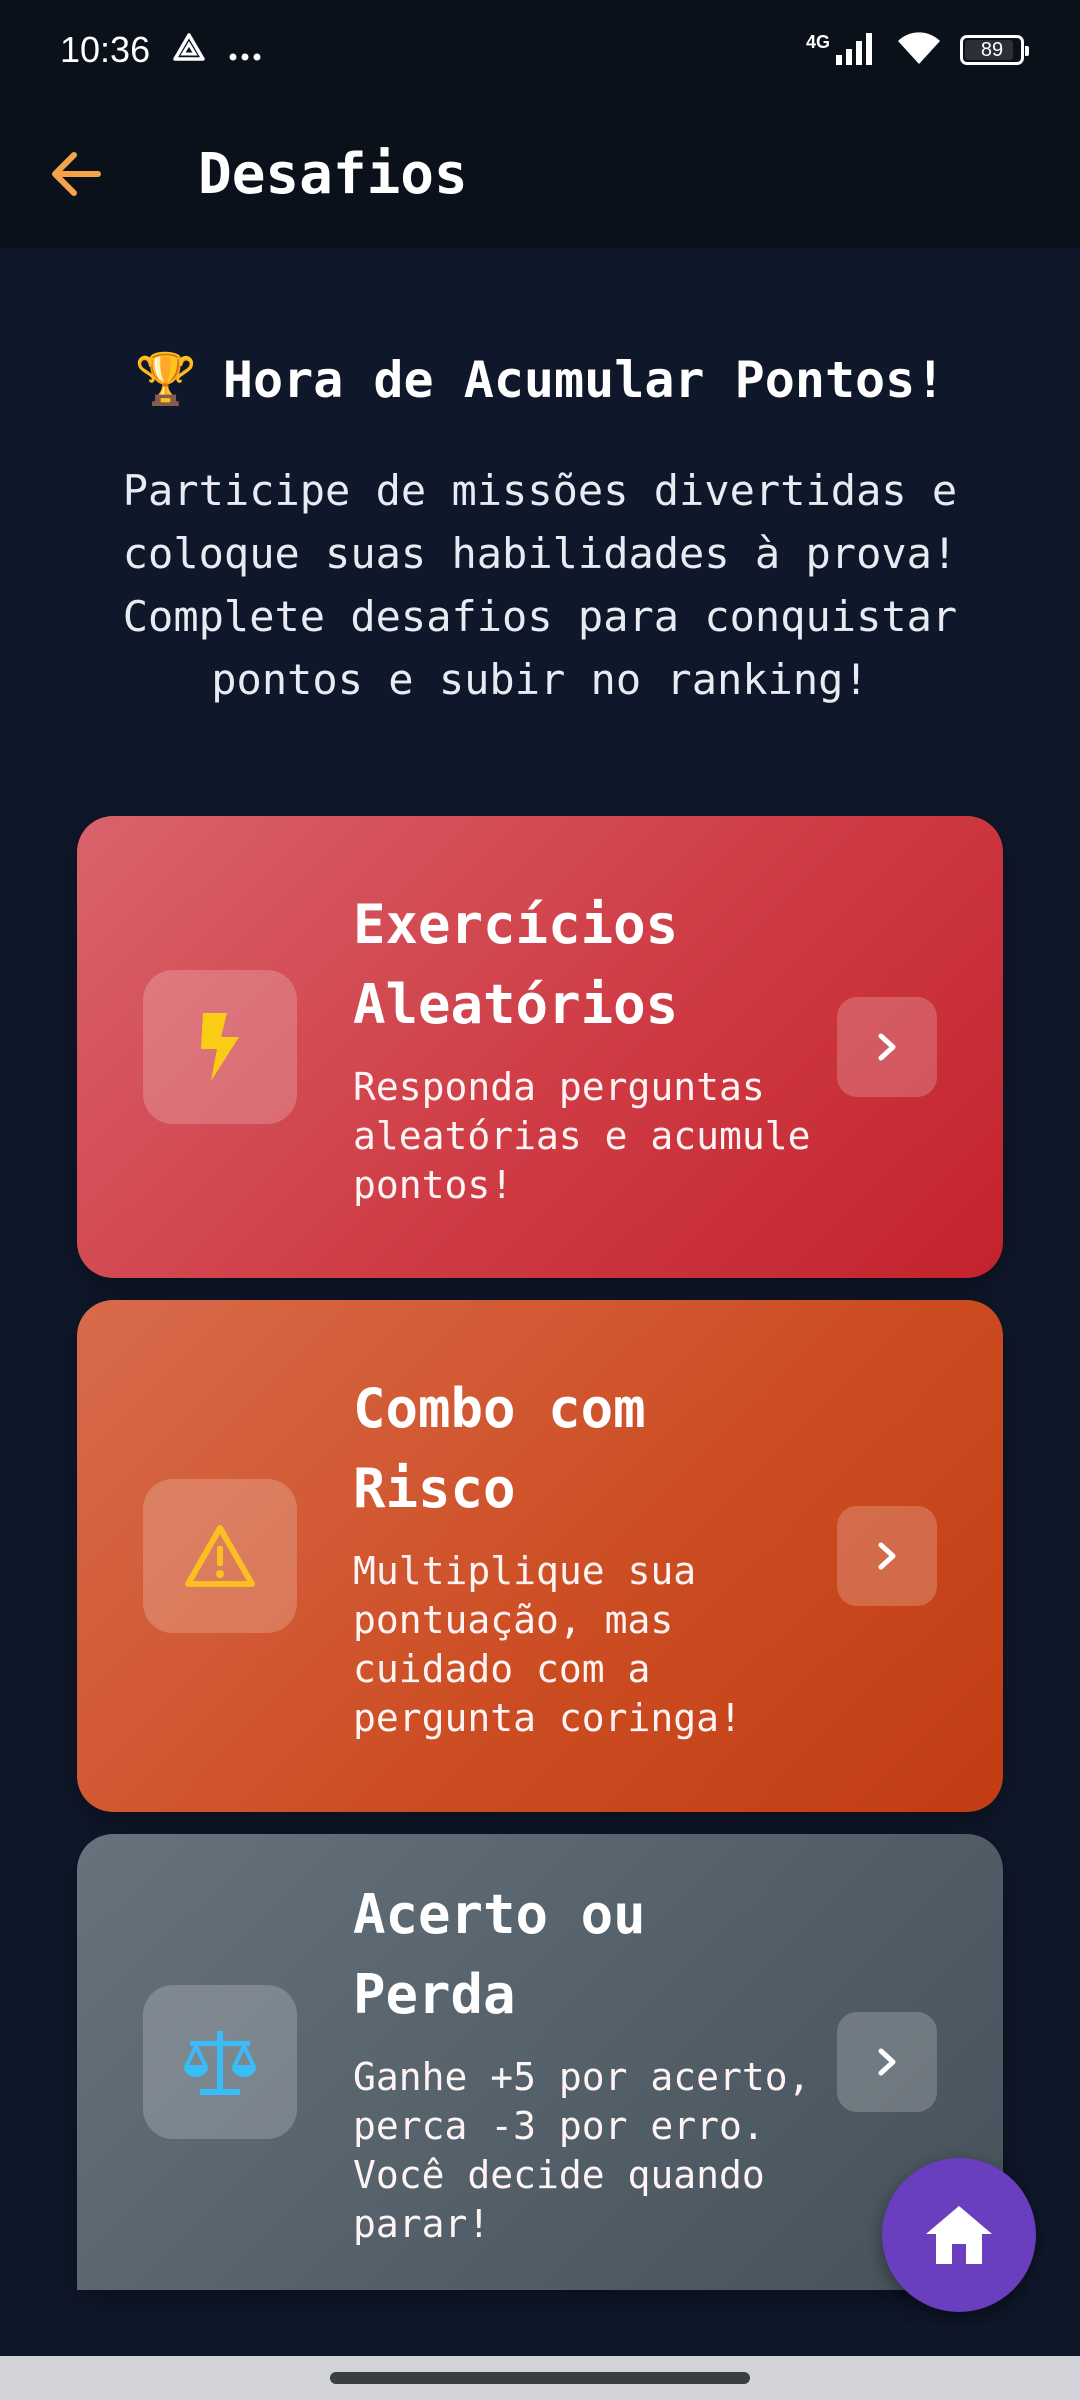  Describe the element at coordinates (165, 379) in the screenshot. I see `trophy-icon: 🏆` at that location.